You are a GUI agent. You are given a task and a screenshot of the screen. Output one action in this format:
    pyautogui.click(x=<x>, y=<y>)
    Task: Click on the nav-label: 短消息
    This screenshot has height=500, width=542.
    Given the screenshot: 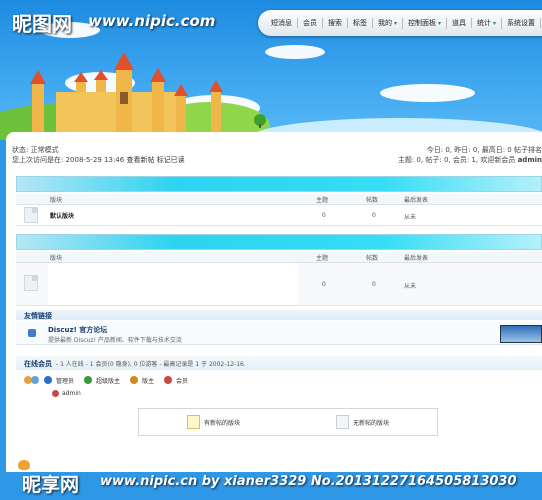 What is the action you would take?
    pyautogui.click(x=281, y=23)
    